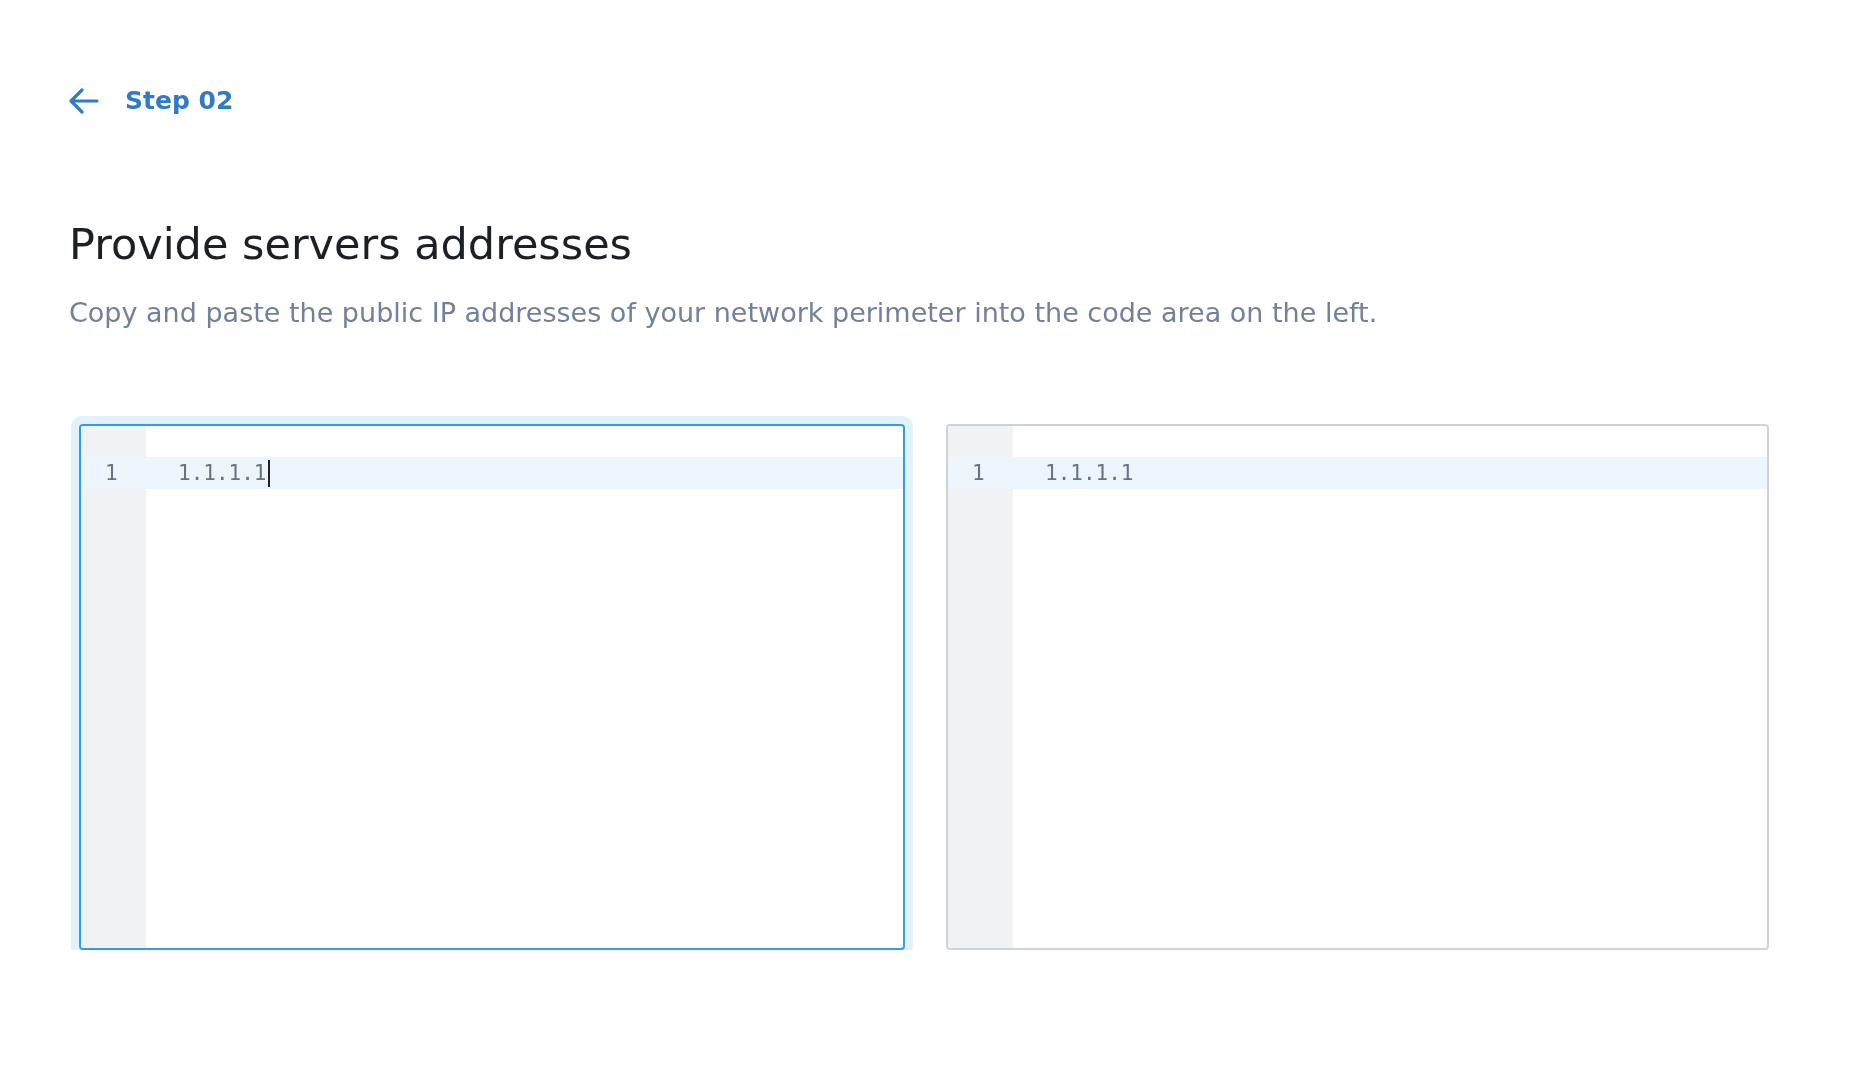 This screenshot has height=1069, width=1858. What do you see at coordinates (151, 100) in the screenshot?
I see `back-link: Step 02` at bounding box center [151, 100].